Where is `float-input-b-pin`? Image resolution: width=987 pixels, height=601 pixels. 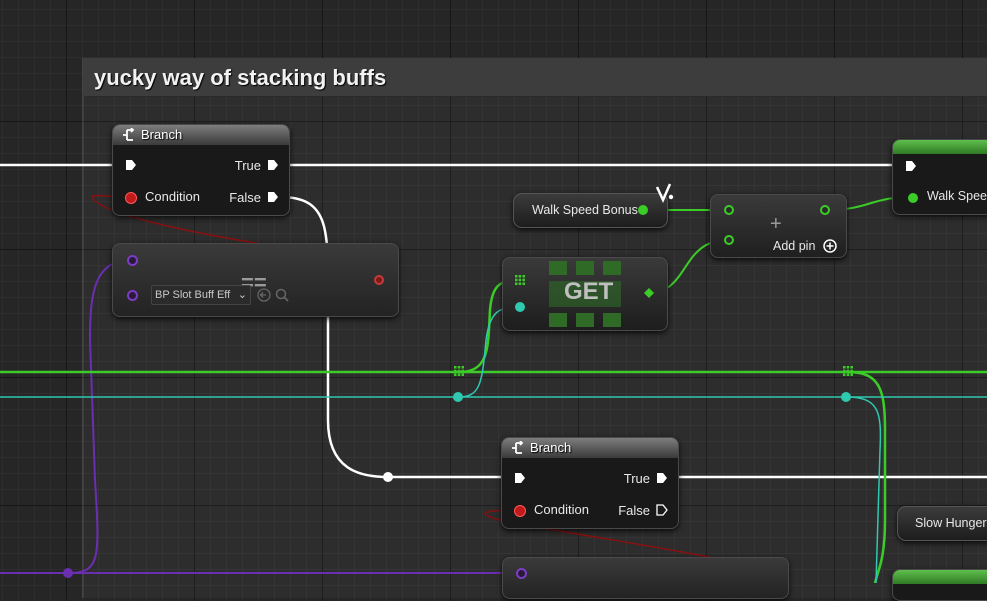 float-input-b-pin is located at coordinates (729, 240).